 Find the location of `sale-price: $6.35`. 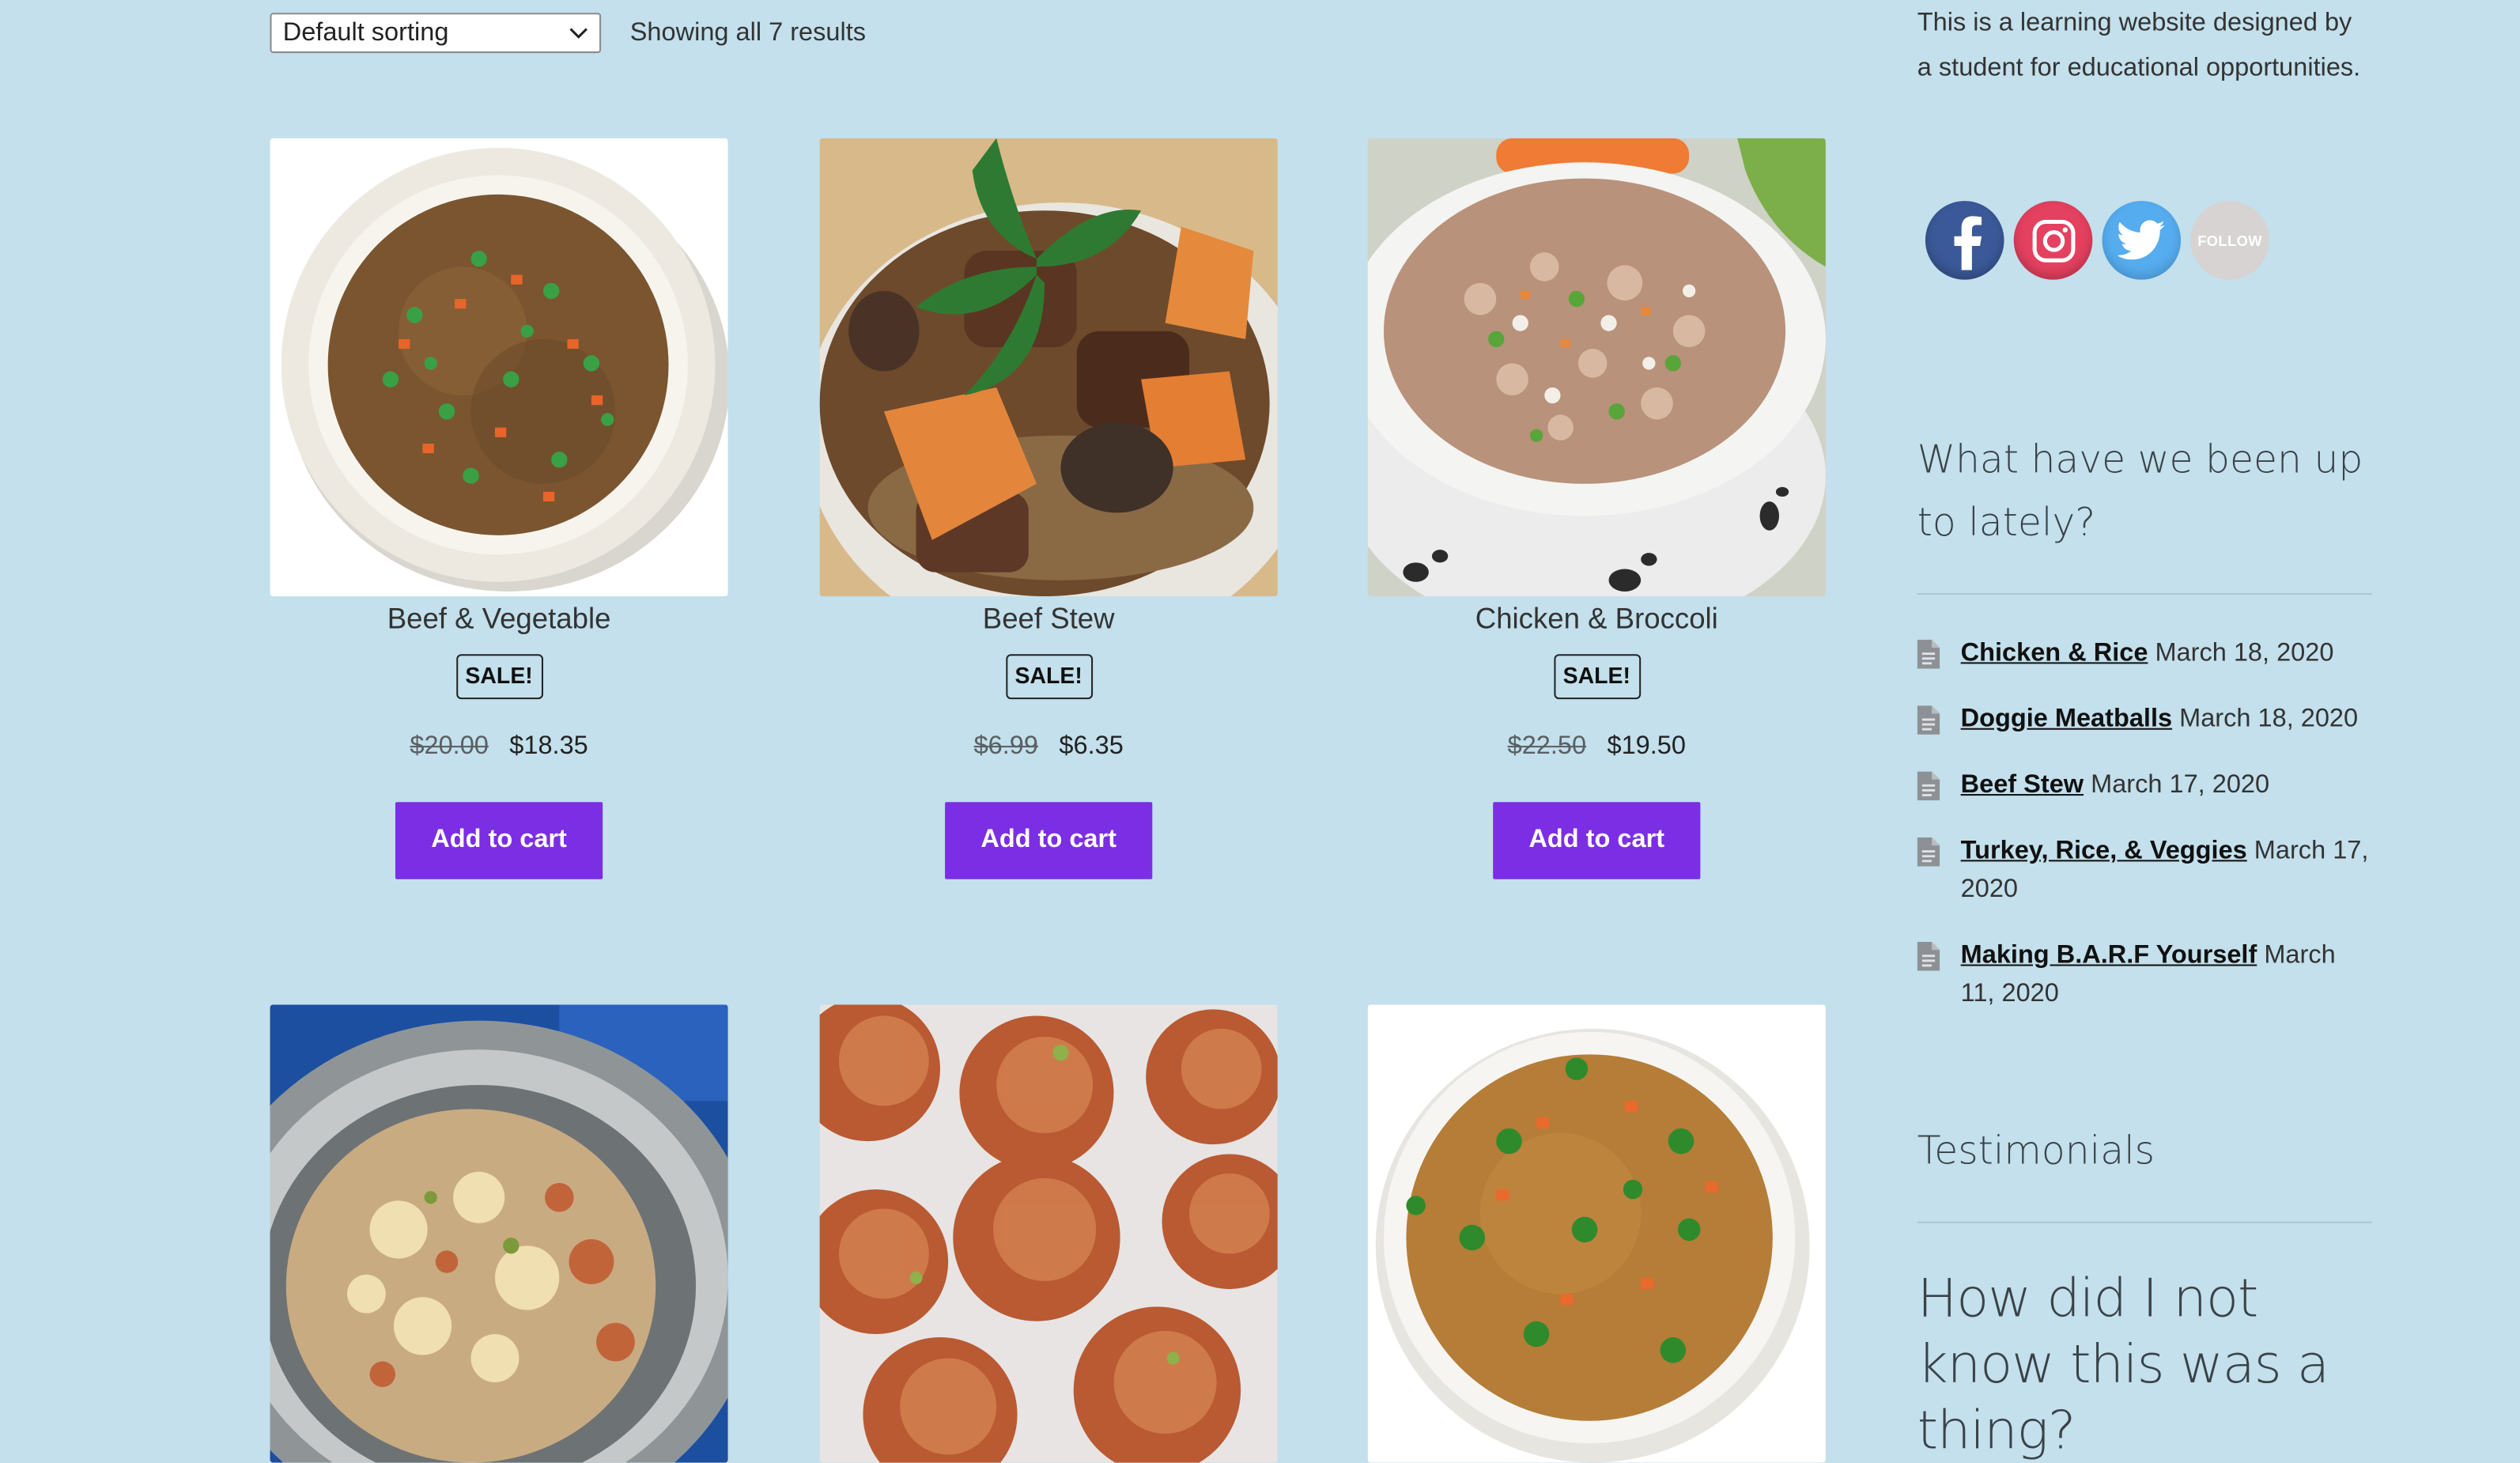

sale-price: $6.35 is located at coordinates (1091, 747).